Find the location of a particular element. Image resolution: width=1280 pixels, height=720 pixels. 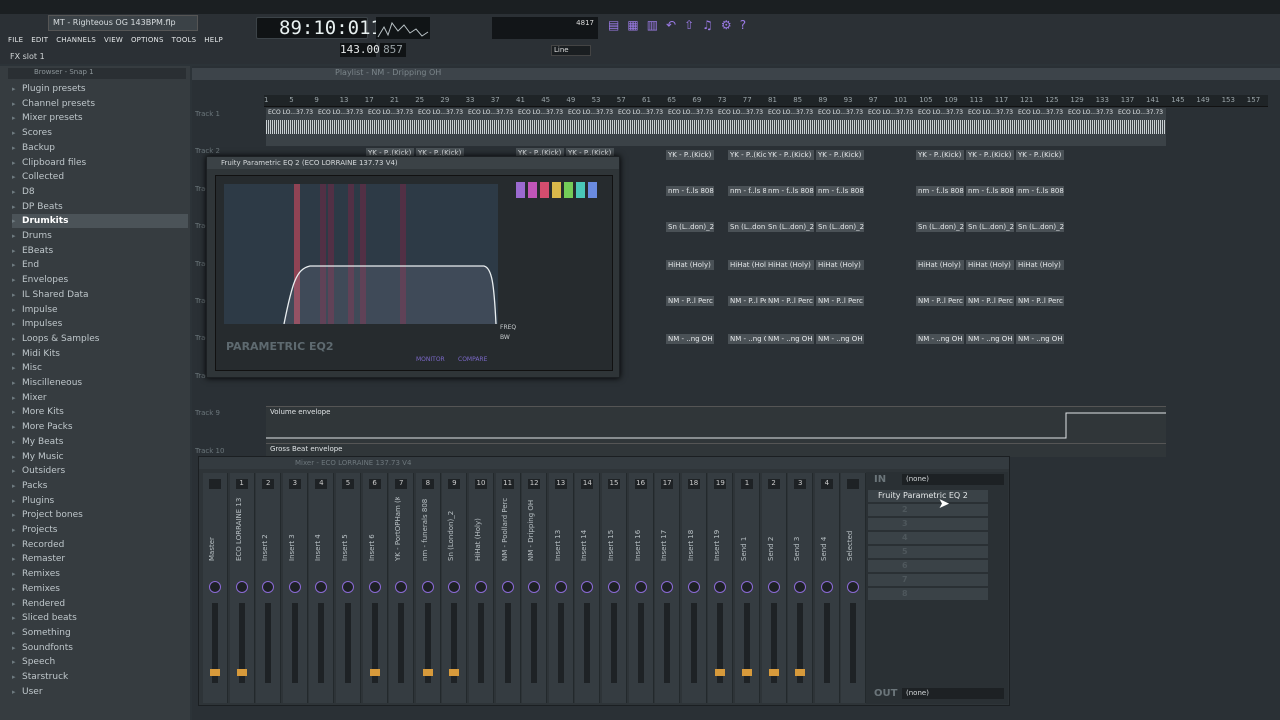

mixer-strip: 19 Insert 19 is located at coordinates (721, 588).